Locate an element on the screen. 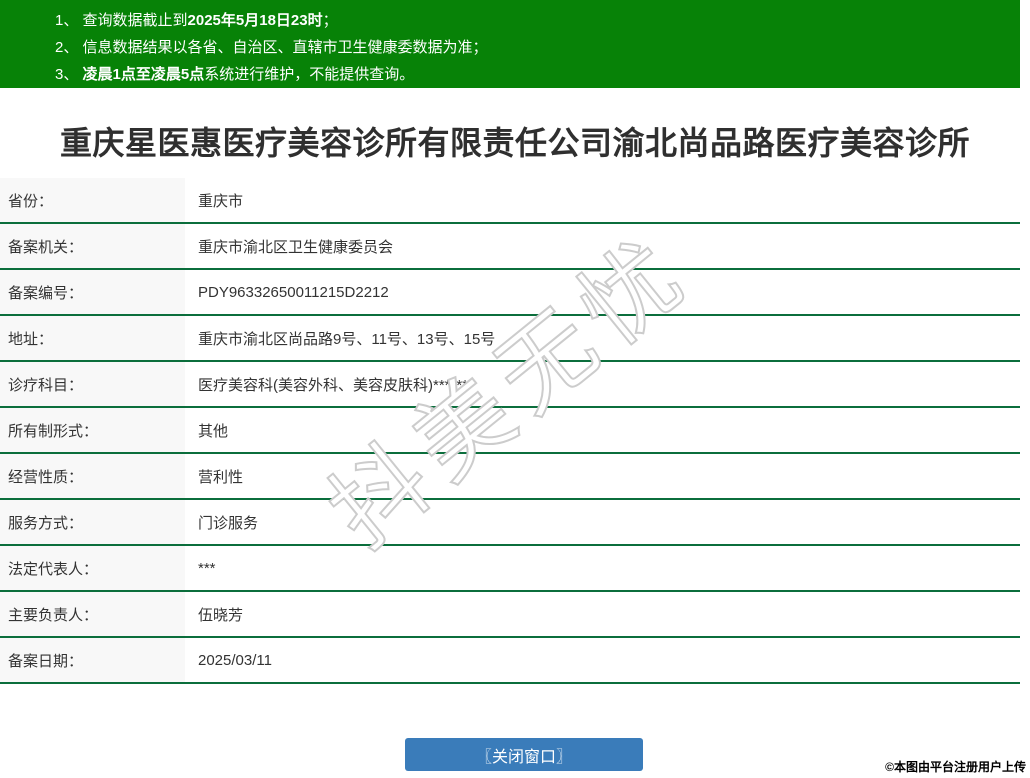  table-row: 主要负责人： 伍晓芳 is located at coordinates (510, 615).